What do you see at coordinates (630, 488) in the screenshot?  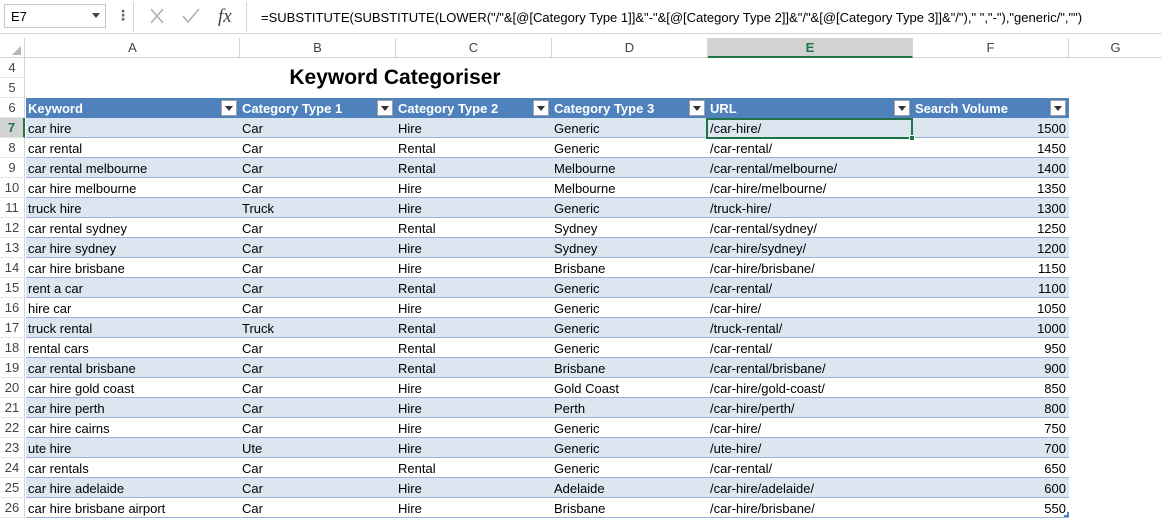 I see `table-cell: Adelaide` at bounding box center [630, 488].